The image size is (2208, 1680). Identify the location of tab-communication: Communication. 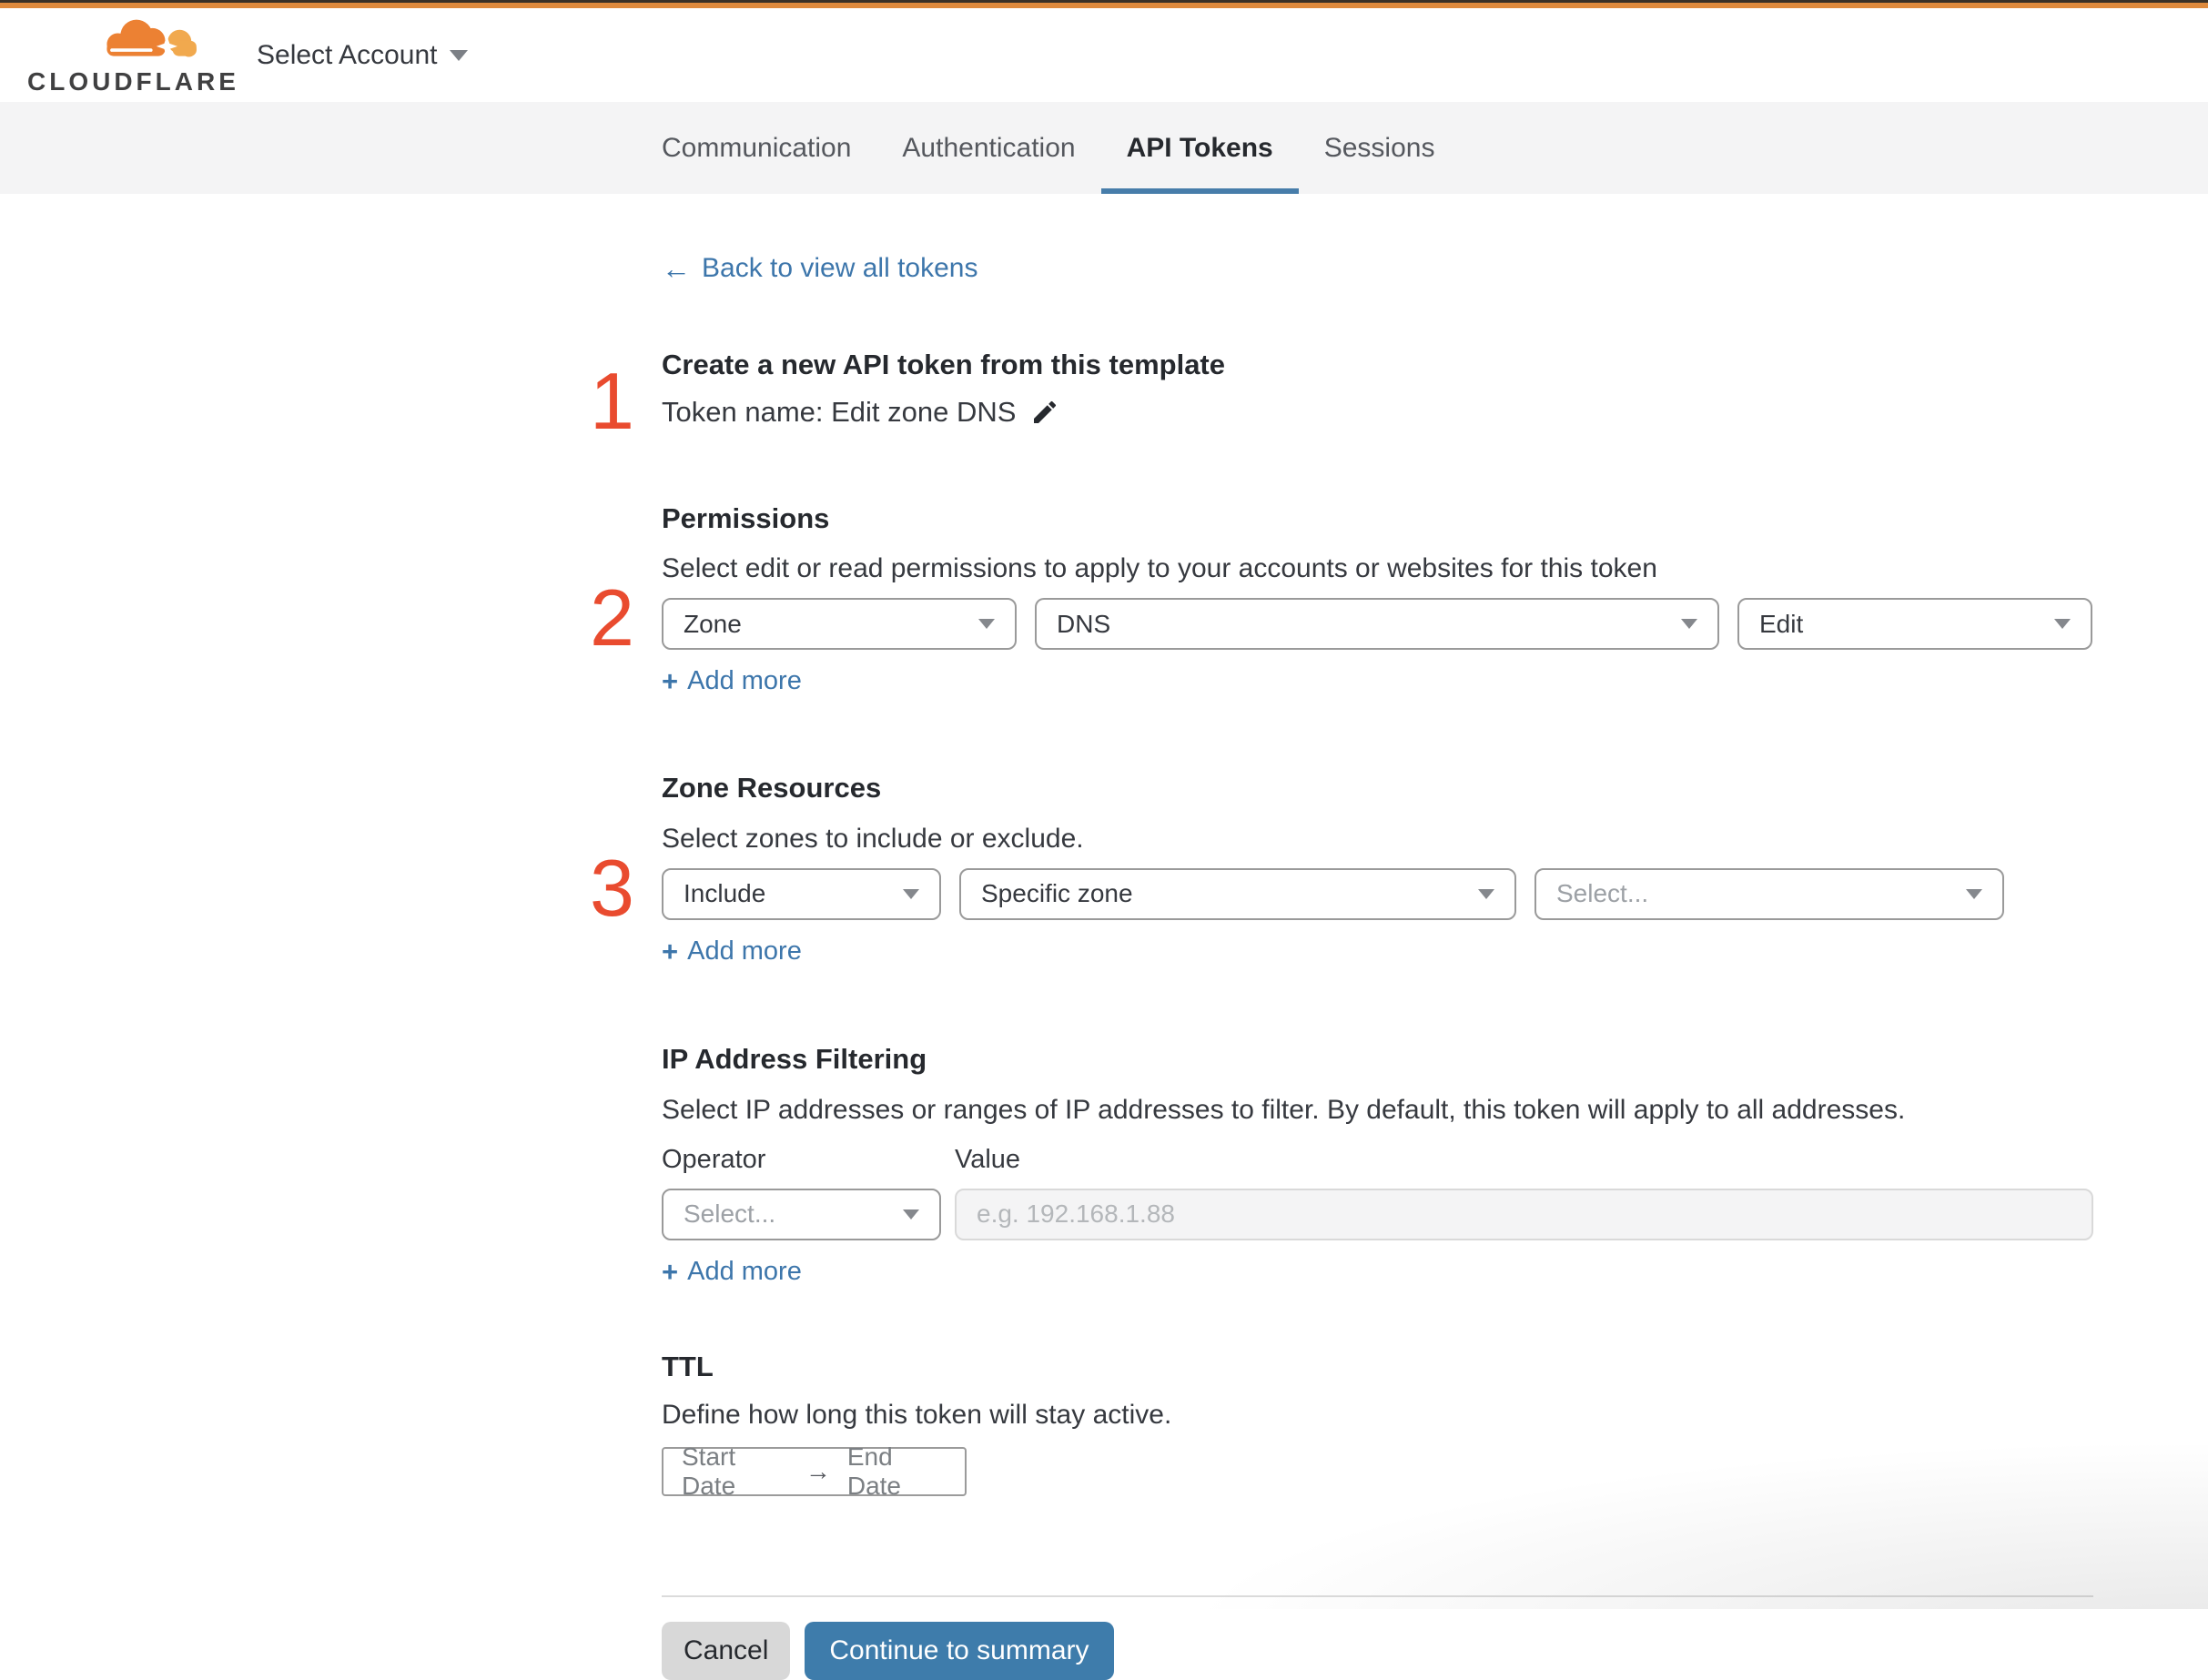
(756, 148).